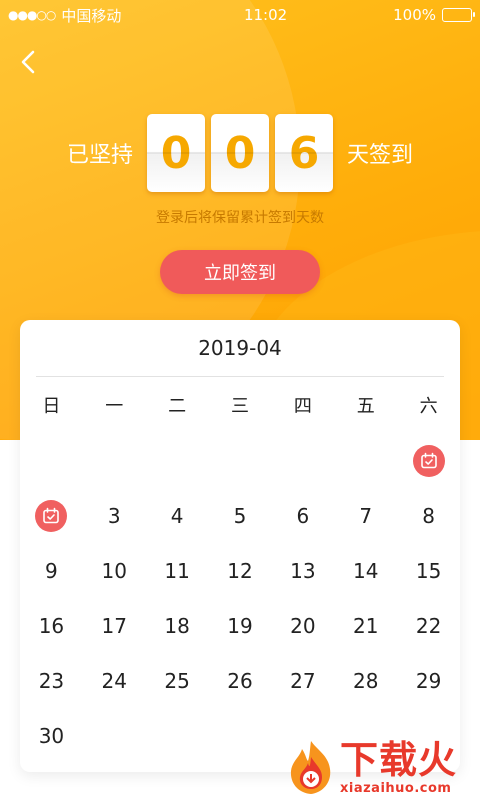  I want to click on weekday-label: 三, so click(239, 406).